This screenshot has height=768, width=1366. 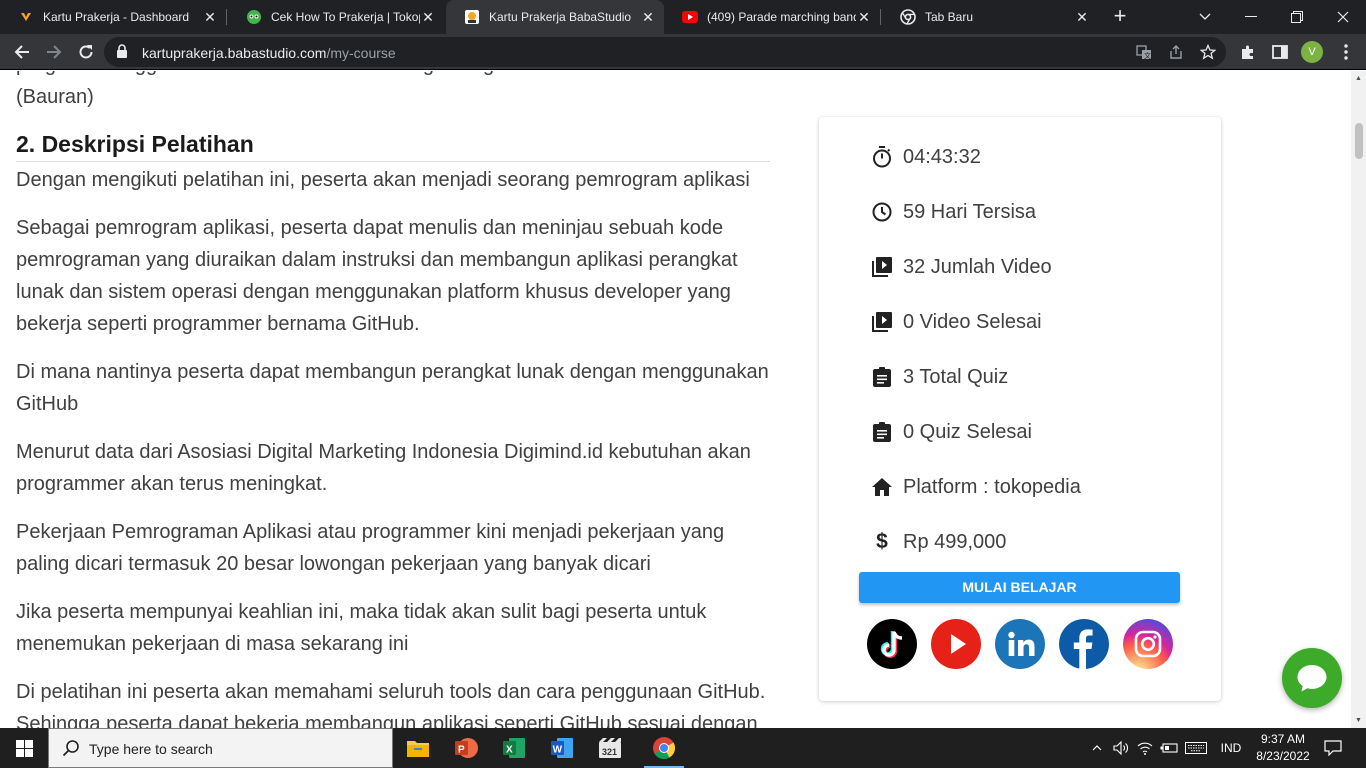 What do you see at coordinates (86, 52) in the screenshot?
I see `reload-icon` at bounding box center [86, 52].